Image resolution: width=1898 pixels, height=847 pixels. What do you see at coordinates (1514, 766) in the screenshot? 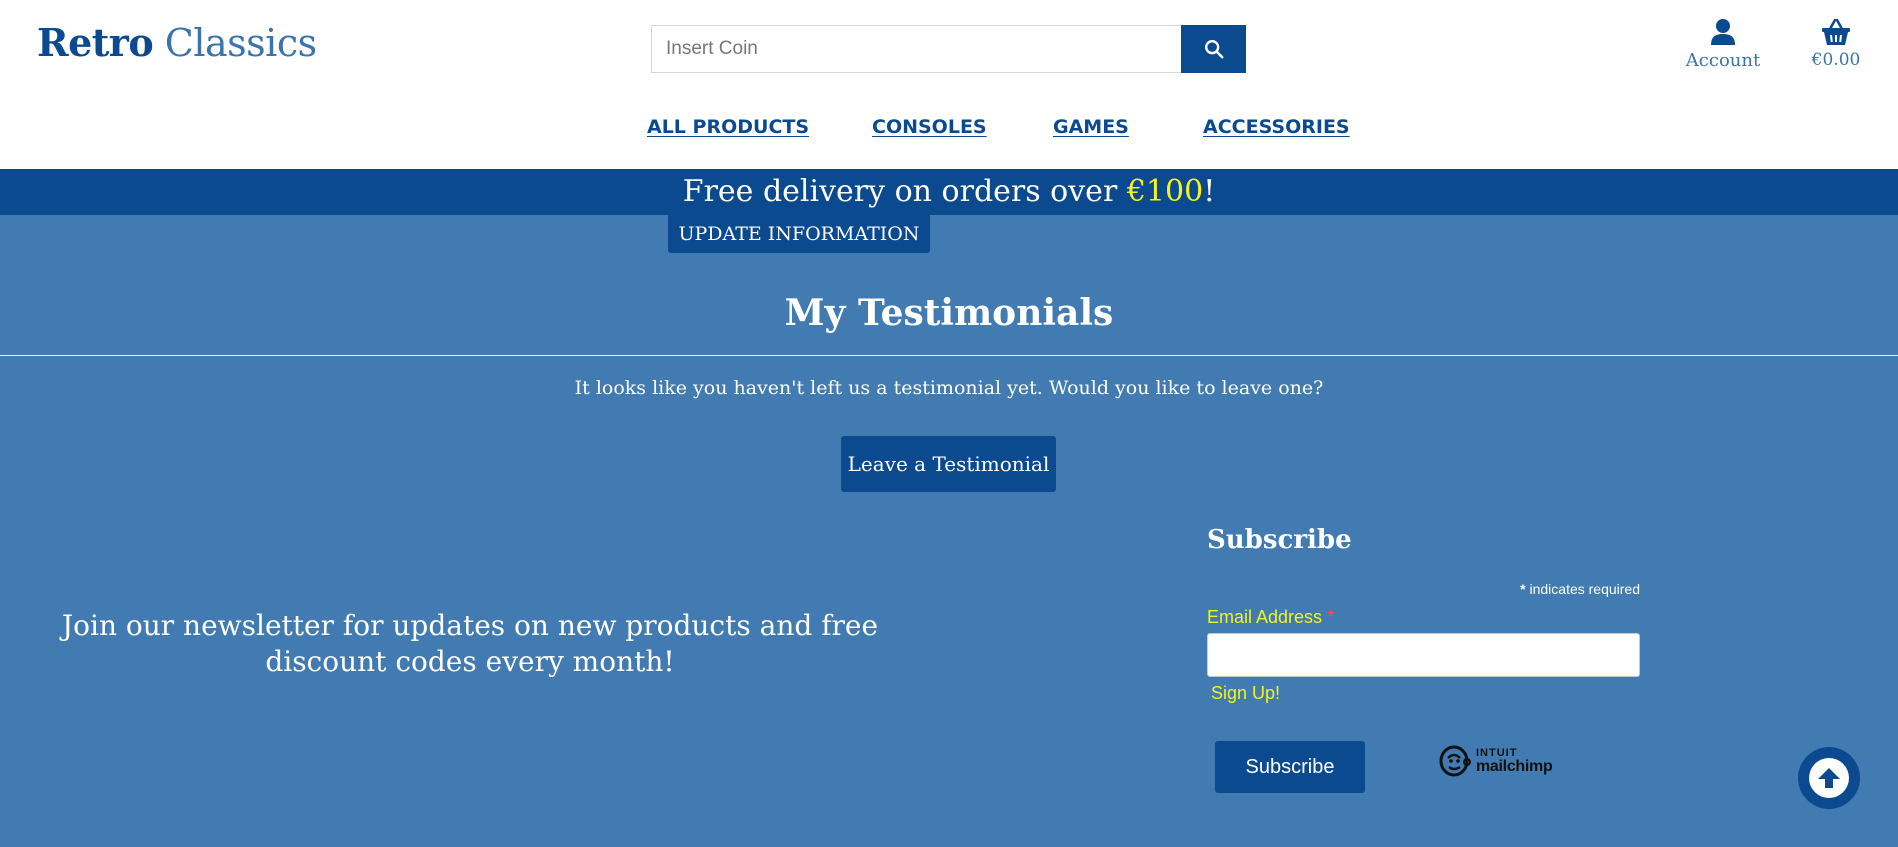
I see `mailchimp-bottom-text: mailchimp` at bounding box center [1514, 766].